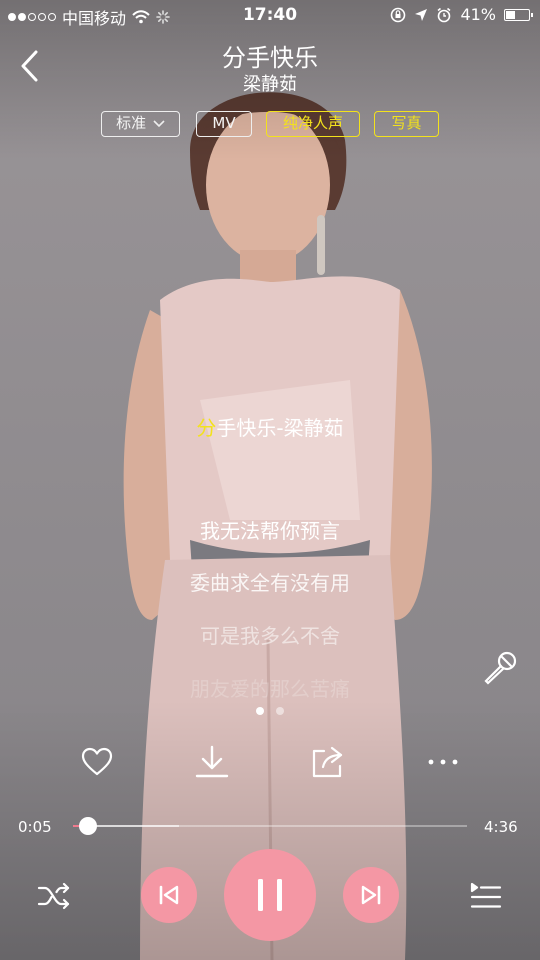  I want to click on more-button, so click(443, 762).